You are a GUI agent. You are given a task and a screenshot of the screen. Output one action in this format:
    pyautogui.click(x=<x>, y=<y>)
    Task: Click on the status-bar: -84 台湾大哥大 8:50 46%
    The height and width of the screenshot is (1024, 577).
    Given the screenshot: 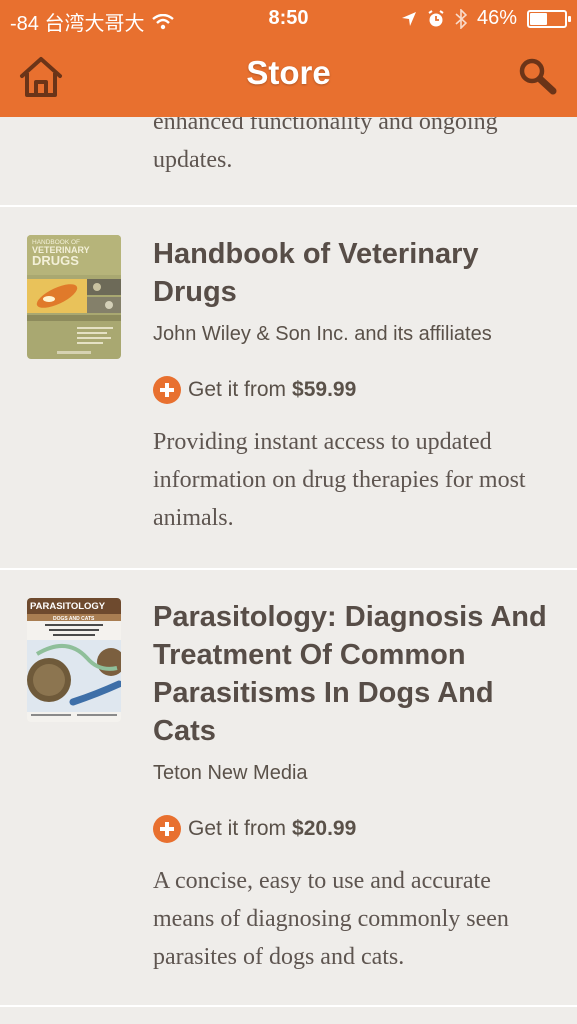 What is the action you would take?
    pyautogui.click(x=288, y=19)
    